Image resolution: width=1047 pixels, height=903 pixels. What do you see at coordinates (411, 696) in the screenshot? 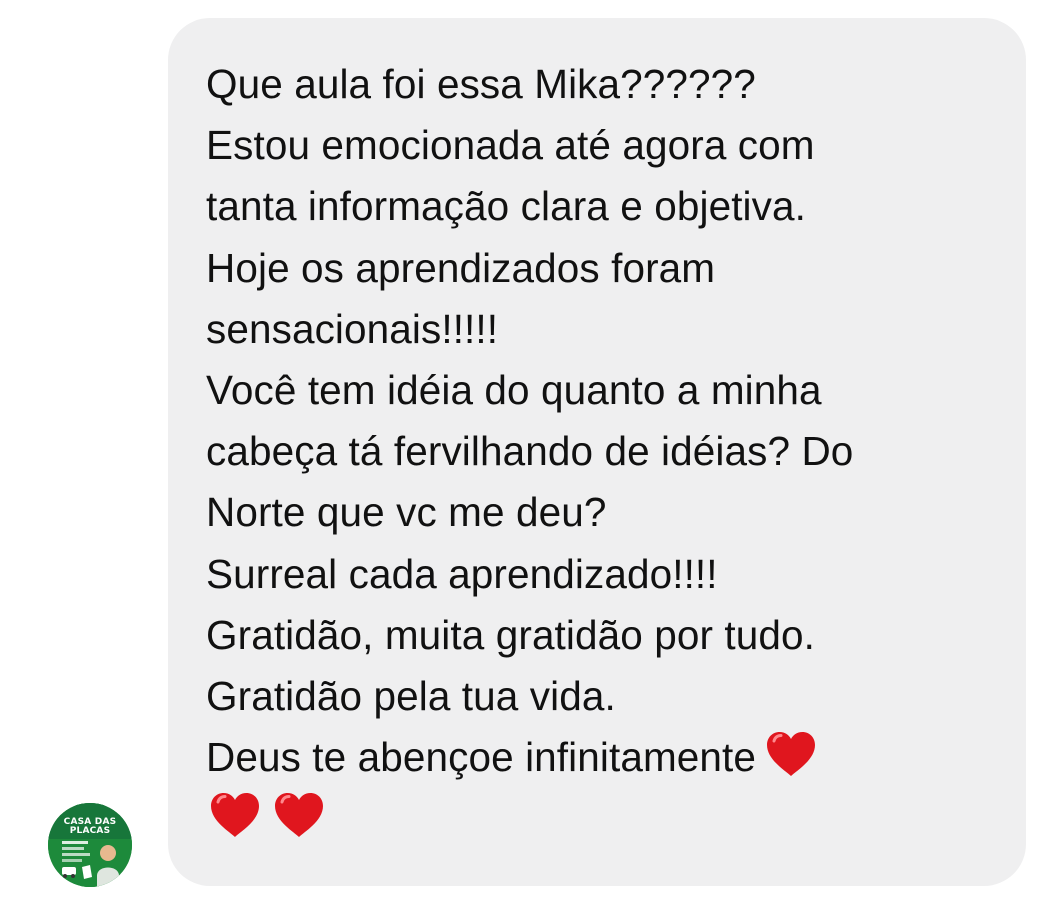
I see `message-line: Gratidão pela tua vida.` at bounding box center [411, 696].